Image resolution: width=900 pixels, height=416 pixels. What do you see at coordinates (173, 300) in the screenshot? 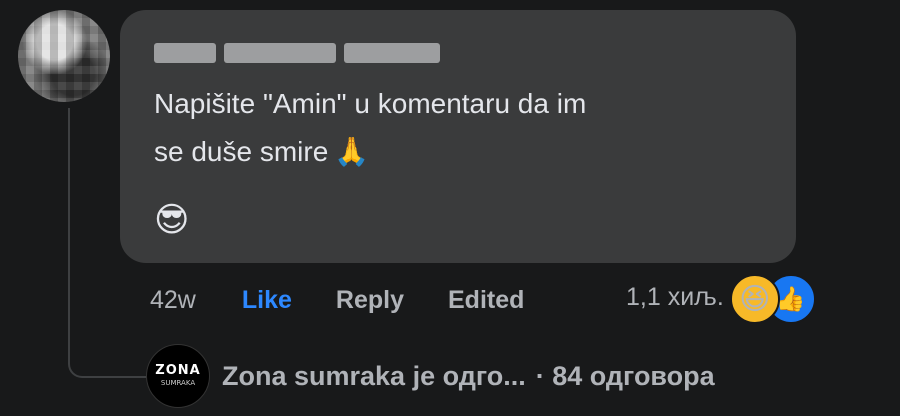
I see `comment-timestamp: 42w` at bounding box center [173, 300].